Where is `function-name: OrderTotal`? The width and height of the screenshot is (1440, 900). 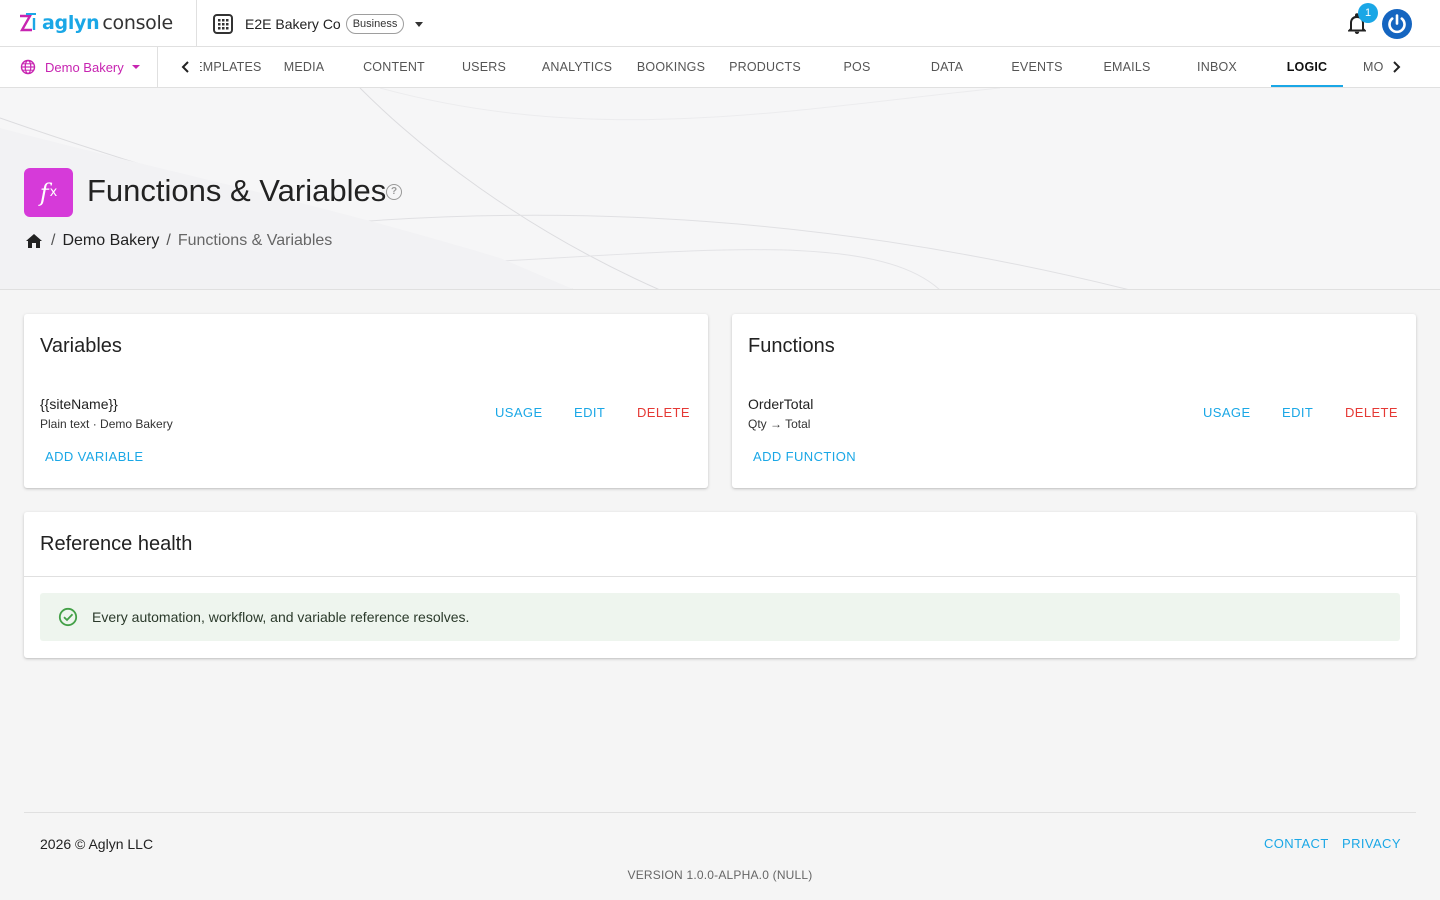 function-name: OrderTotal is located at coordinates (781, 404).